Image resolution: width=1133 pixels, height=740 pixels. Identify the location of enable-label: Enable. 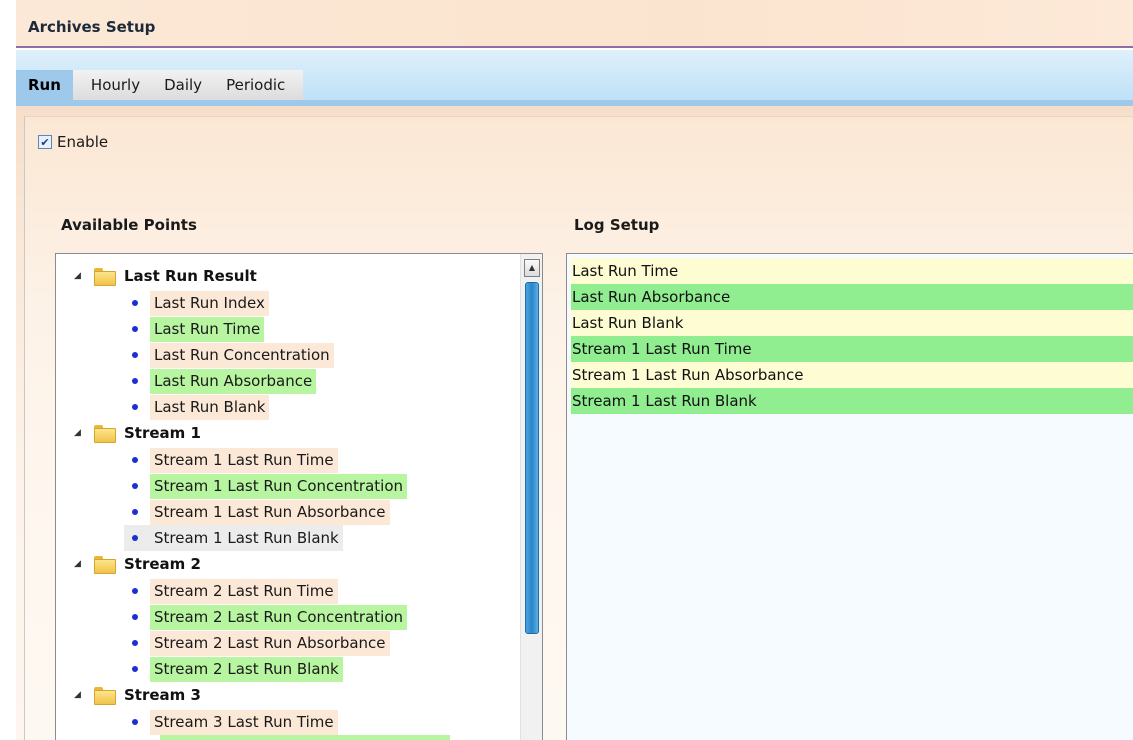
(82, 142).